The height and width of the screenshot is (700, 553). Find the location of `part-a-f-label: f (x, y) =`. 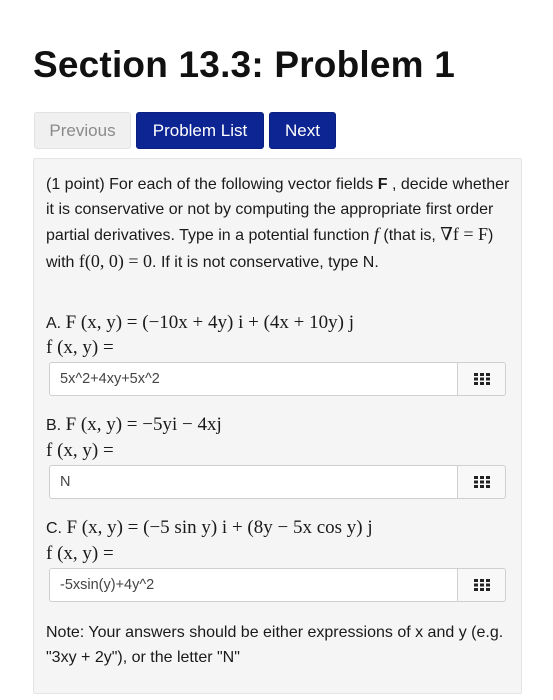

part-a-f-label: f (x, y) = is located at coordinates (80, 347).